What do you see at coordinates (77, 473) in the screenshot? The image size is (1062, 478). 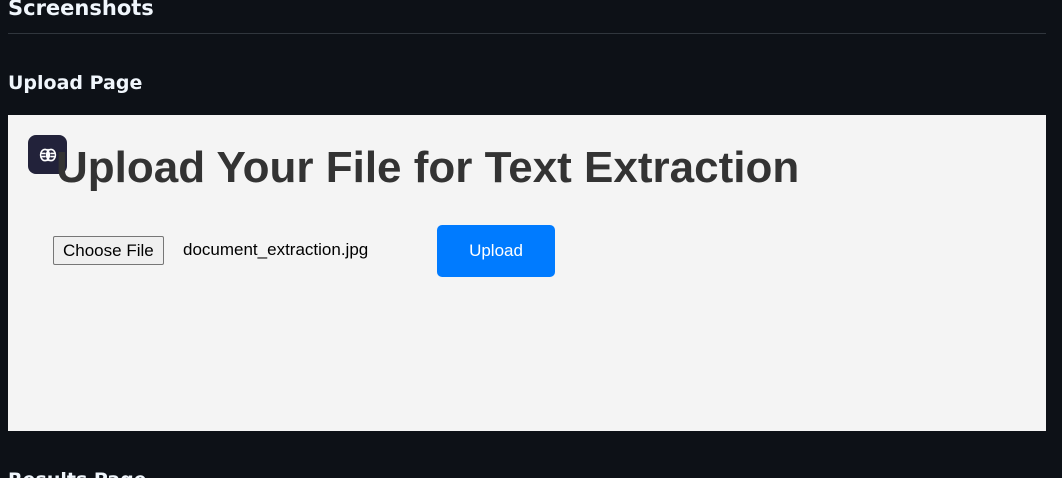 I see `results-page-heading: Results Page` at bounding box center [77, 473].